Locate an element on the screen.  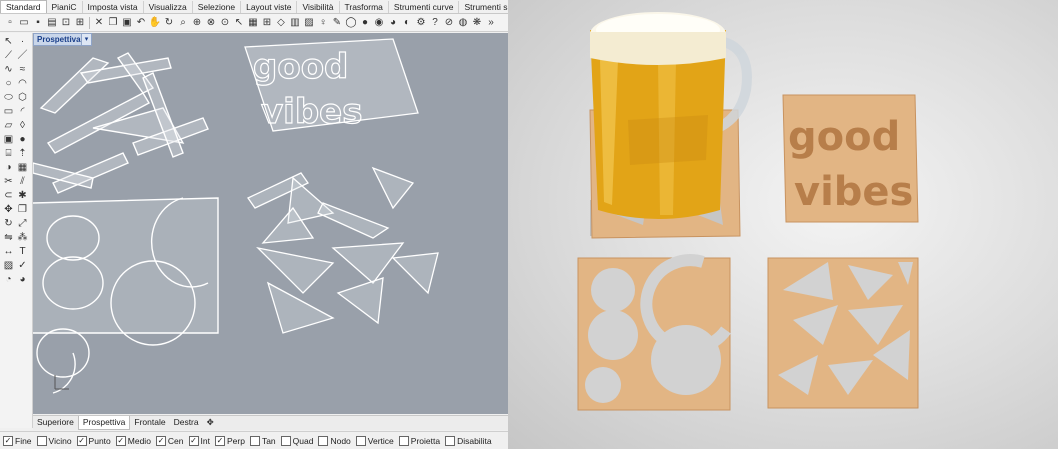
ribbon-tab-layout-viste: Layout viste is located at coordinates (269, 7).